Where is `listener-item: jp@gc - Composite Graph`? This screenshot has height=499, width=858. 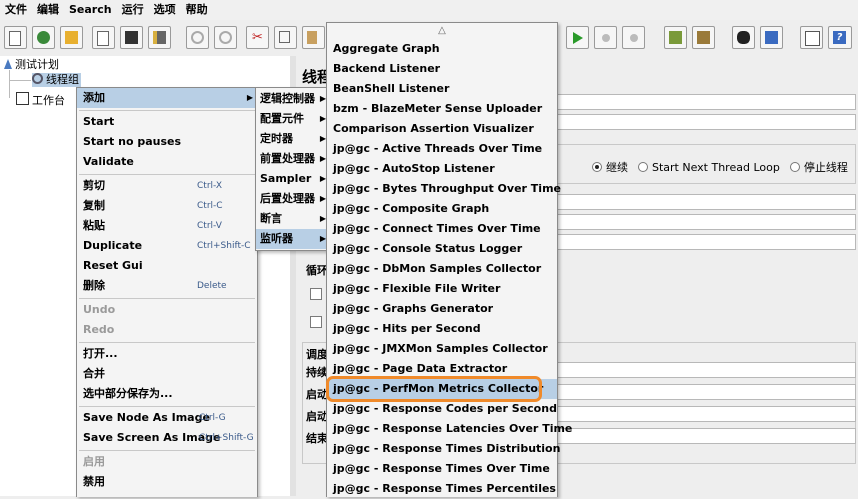
listener-item: jp@gc - Composite Graph is located at coordinates (442, 209).